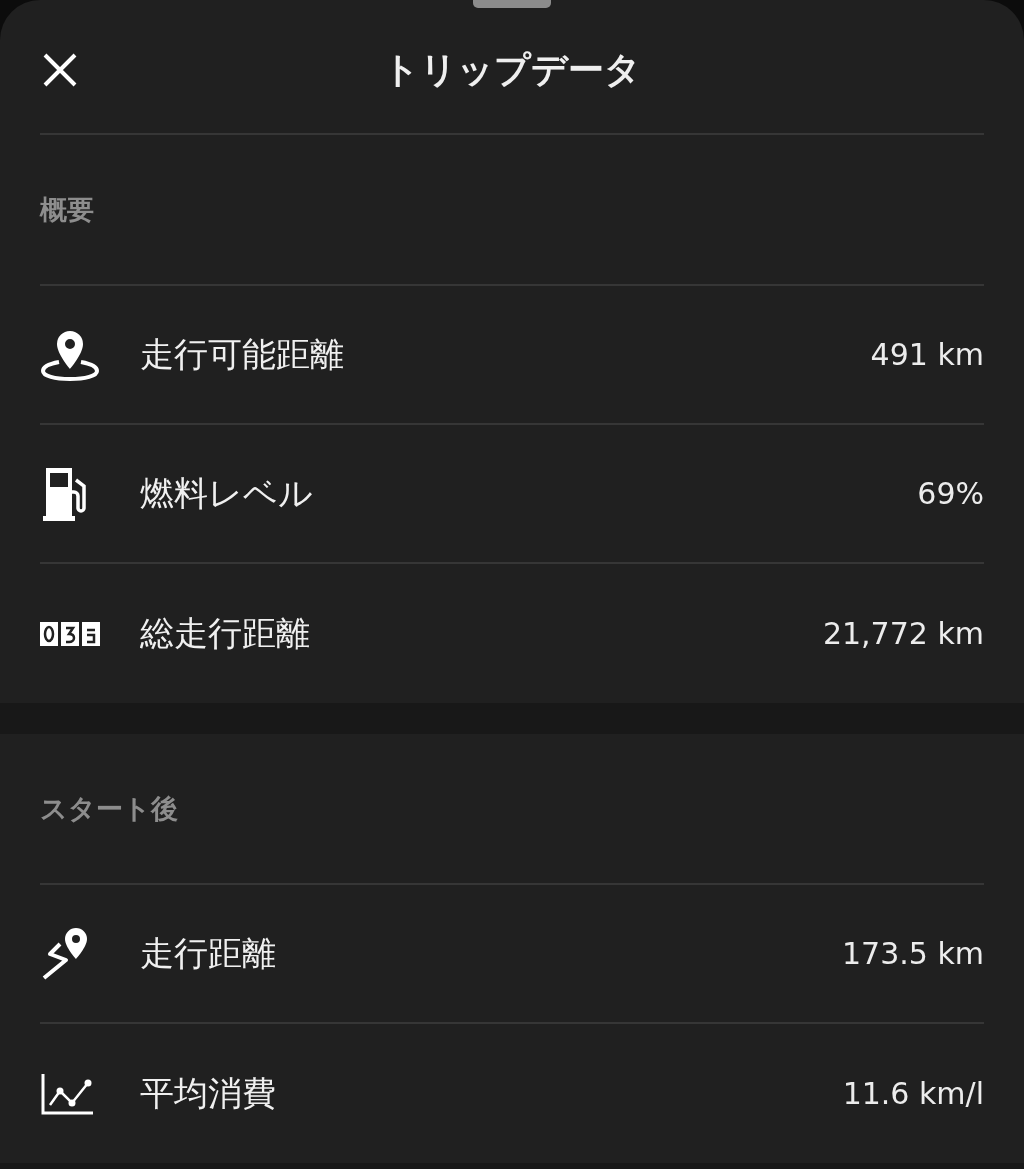 This screenshot has width=1024, height=1169. What do you see at coordinates (927, 354) in the screenshot?
I see `row-value: 491 km` at bounding box center [927, 354].